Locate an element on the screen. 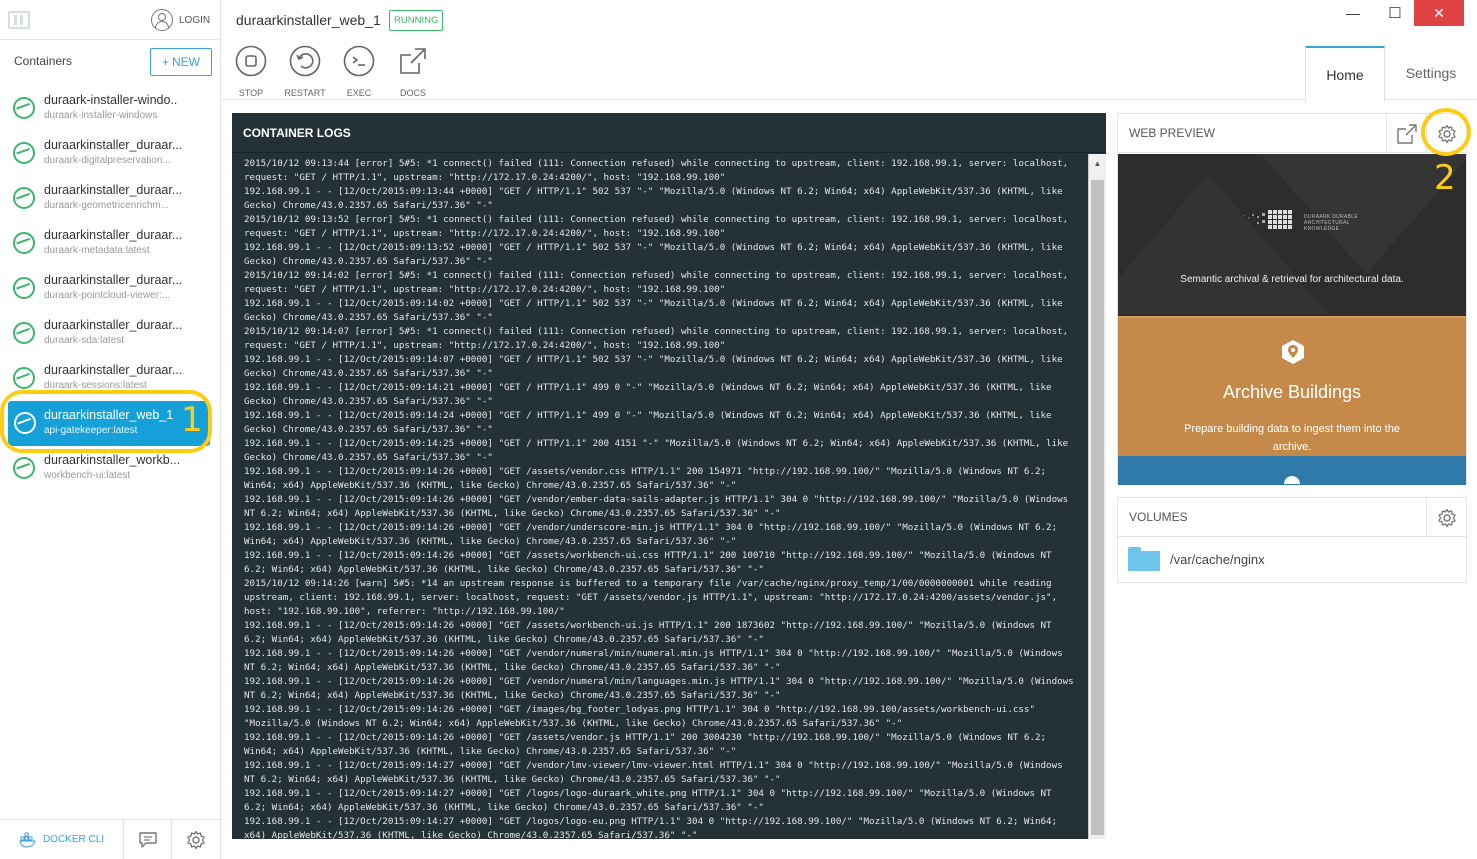 The image size is (1477, 859). minimize-button: — is located at coordinates (1353, 13).